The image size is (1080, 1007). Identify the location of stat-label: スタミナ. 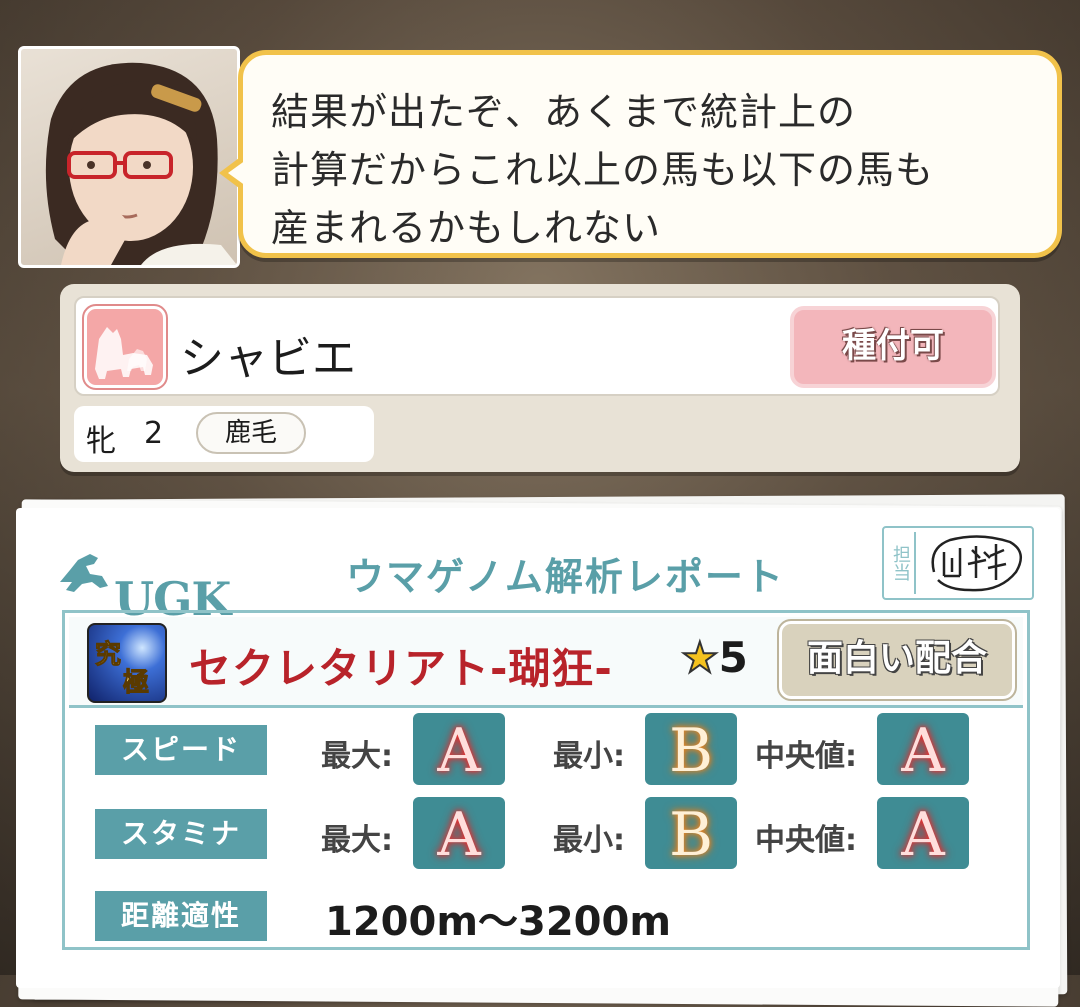
(181, 834).